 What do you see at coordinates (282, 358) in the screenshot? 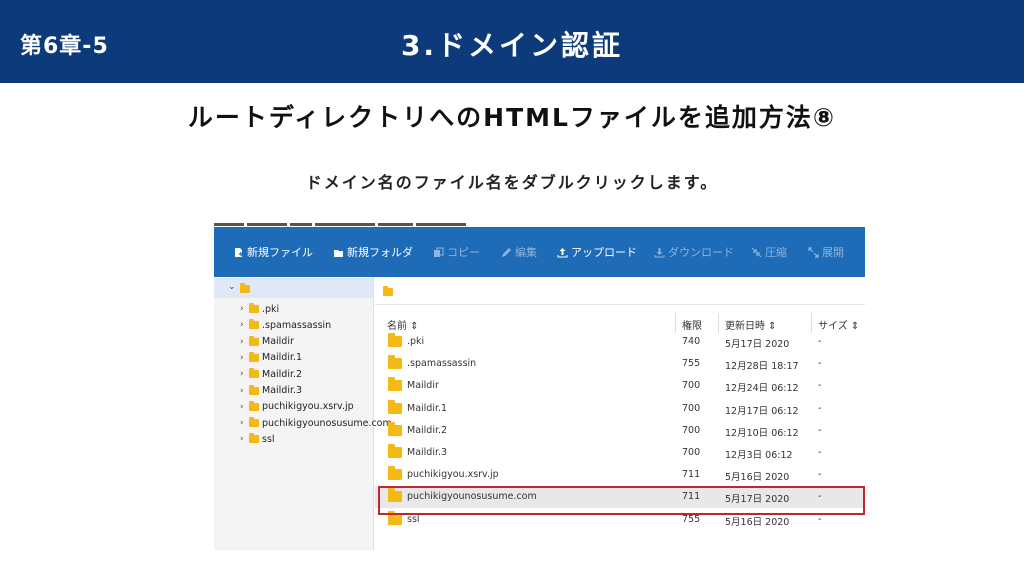
I see `tree-item-label: Maildir.1` at bounding box center [282, 358].